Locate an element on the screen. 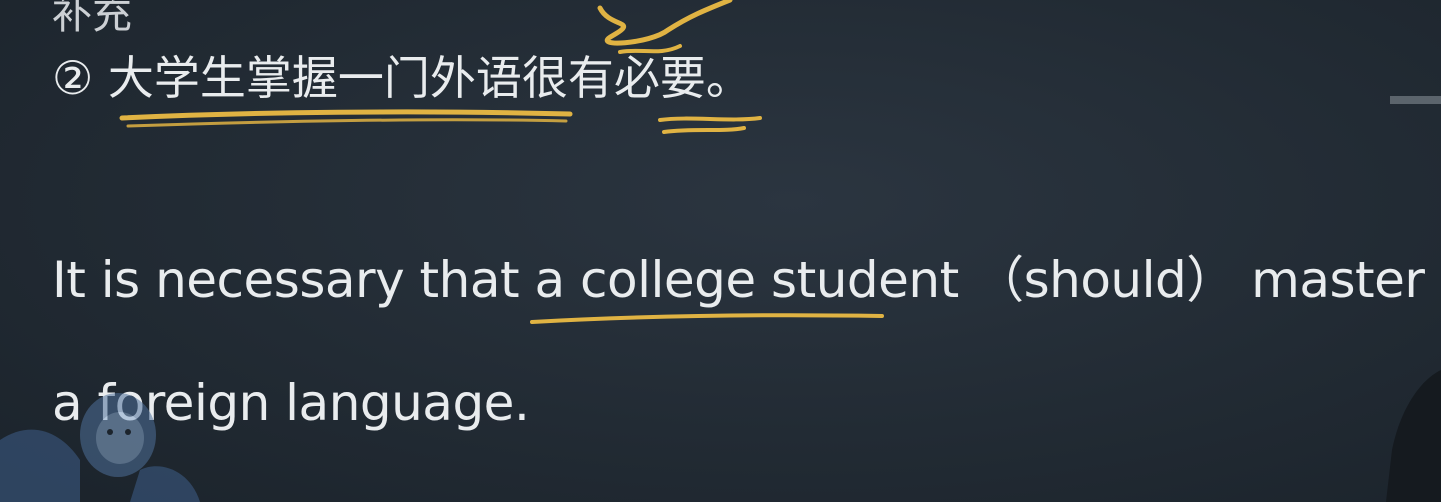 This screenshot has width=1441, height=502. cropped-heading: 补充 is located at coordinates (92, 19).